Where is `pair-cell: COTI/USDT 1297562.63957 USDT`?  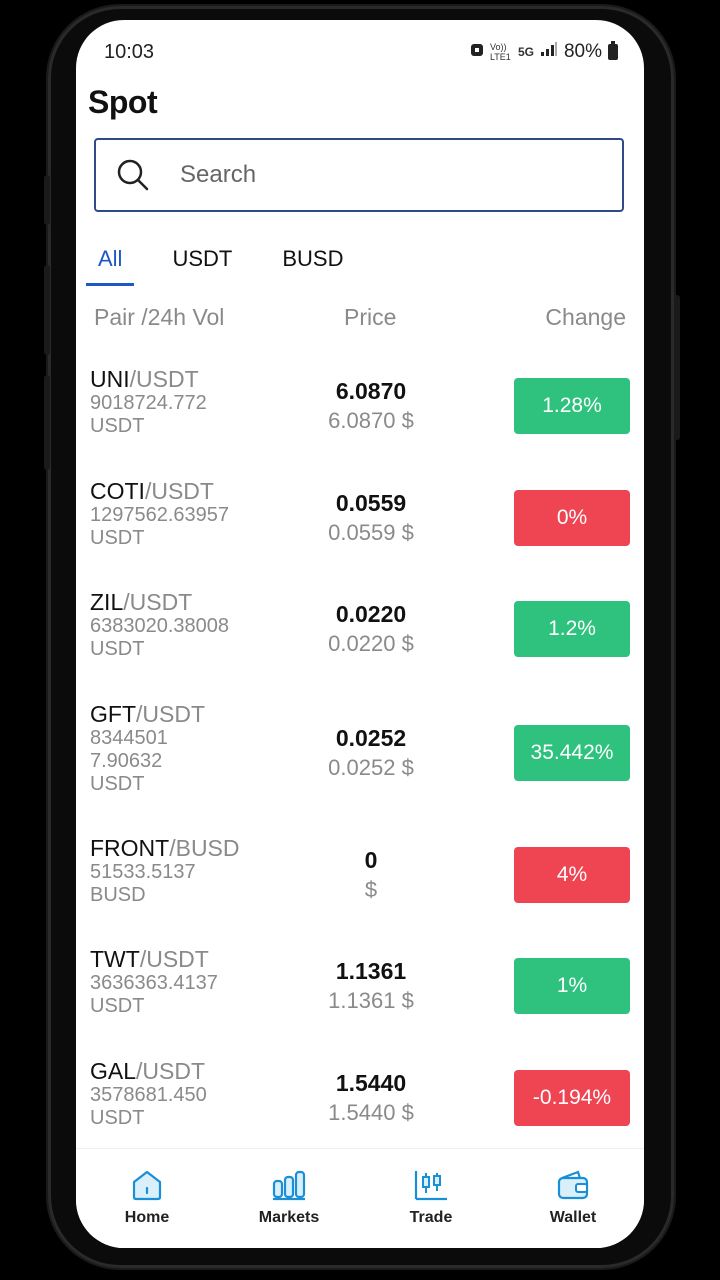
pair-cell: COTI/USDT 1297562.63957 USDT is located at coordinates (200, 514).